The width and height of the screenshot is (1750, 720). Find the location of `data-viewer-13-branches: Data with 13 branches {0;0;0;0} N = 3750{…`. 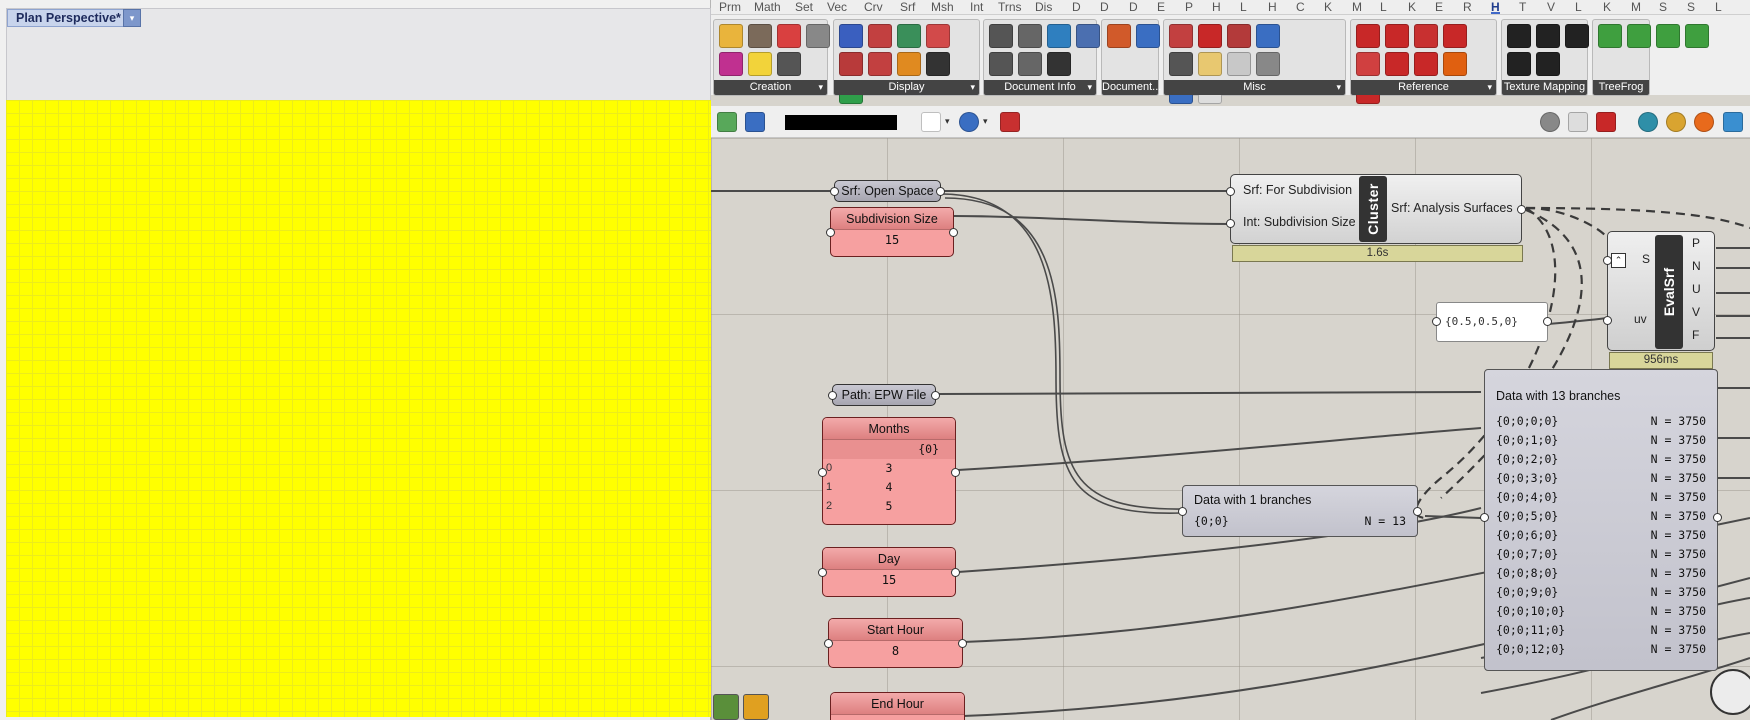

data-viewer-13-branches: Data with 13 branches {0;0;0;0} N = 3750{… is located at coordinates (1601, 520).